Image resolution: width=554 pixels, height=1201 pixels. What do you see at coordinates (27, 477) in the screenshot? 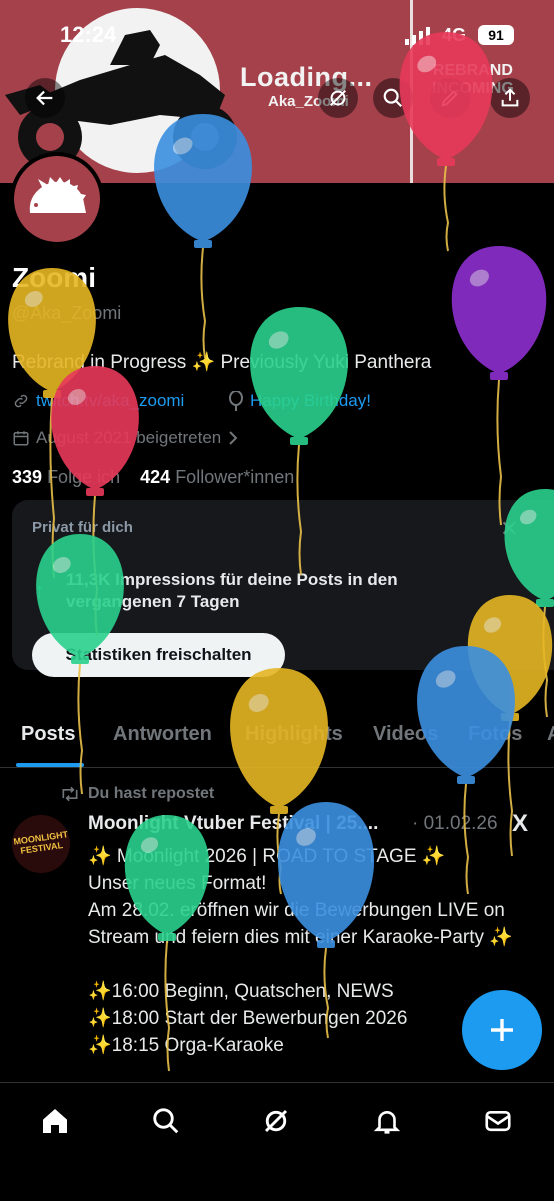
I see `following-count: 339` at bounding box center [27, 477].